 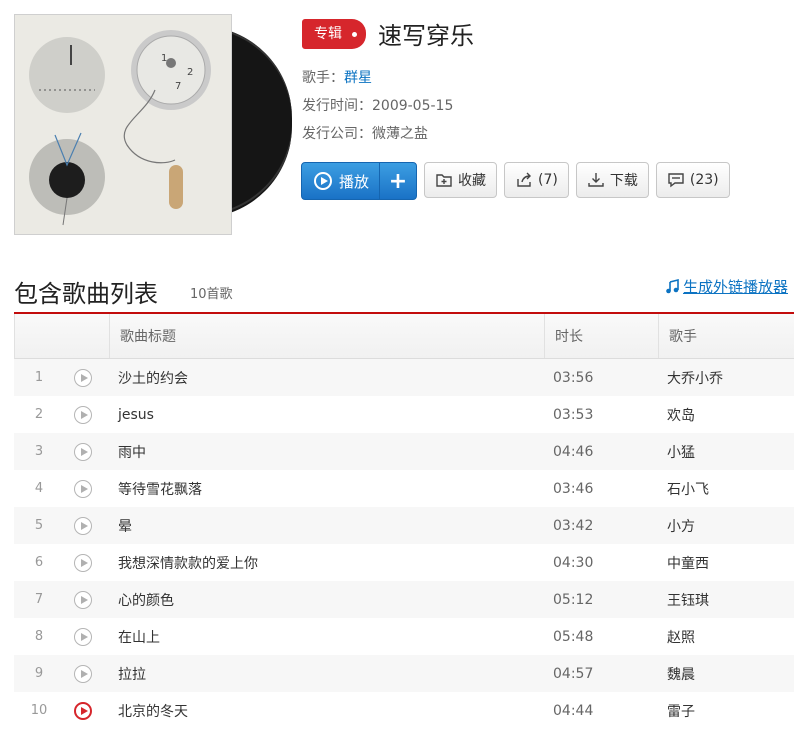 I want to click on table-row: 5 晕 03:42 小方, so click(x=404, y=525).